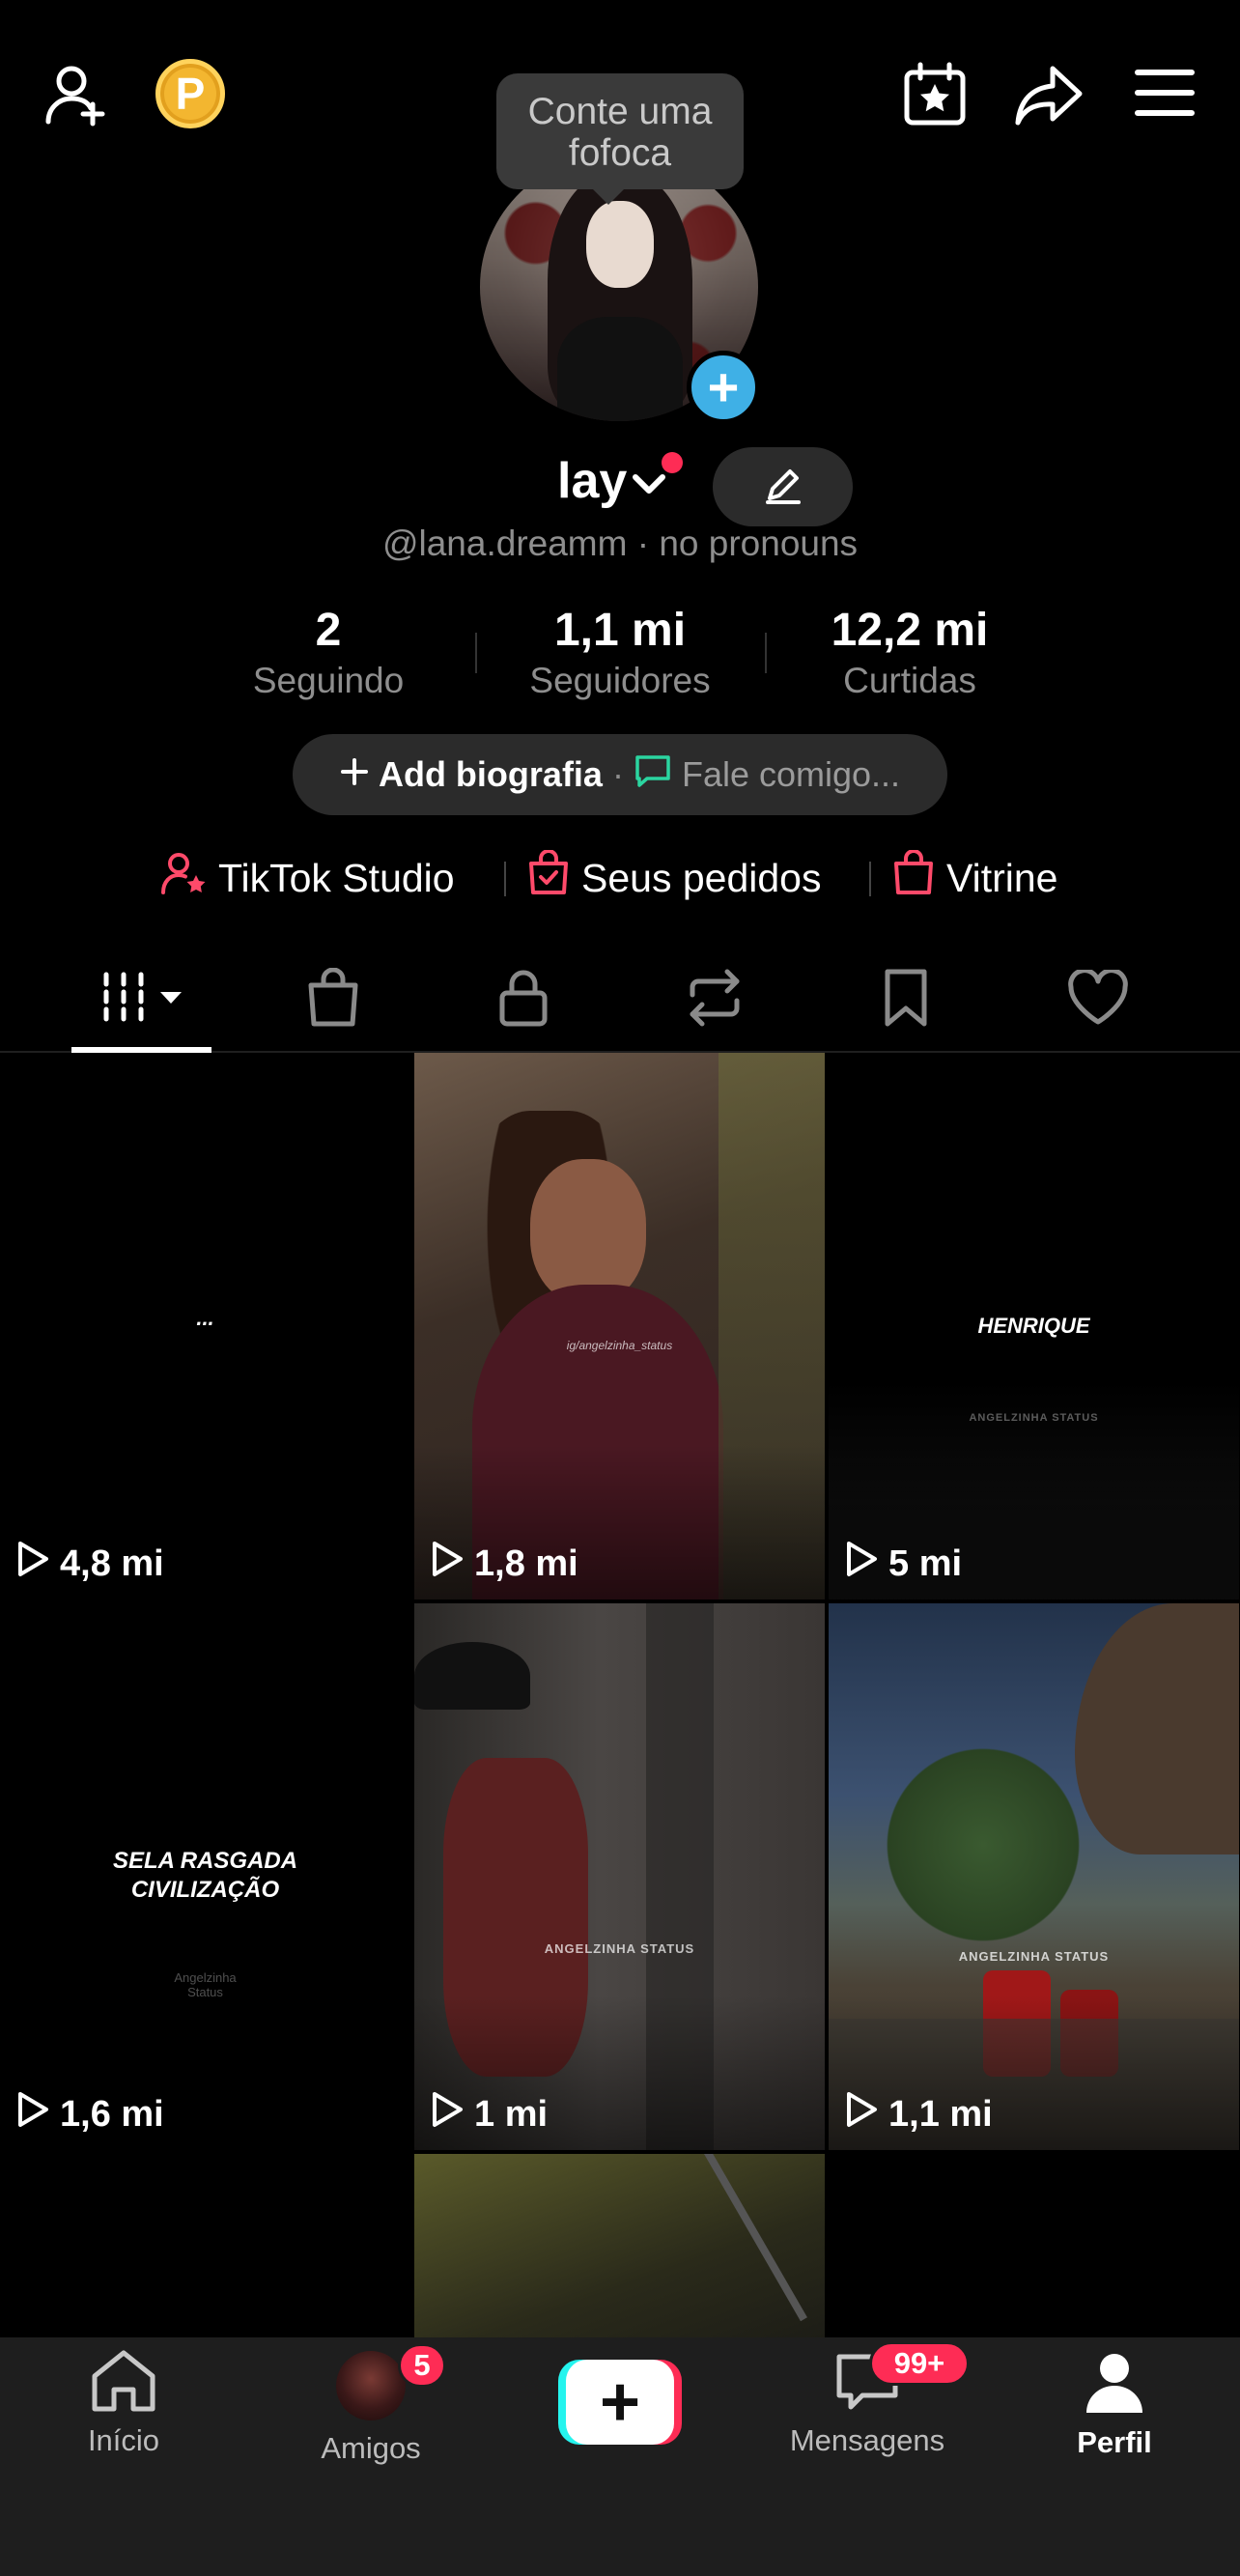  What do you see at coordinates (422, 2365) in the screenshot?
I see `friends-badge: 5` at bounding box center [422, 2365].